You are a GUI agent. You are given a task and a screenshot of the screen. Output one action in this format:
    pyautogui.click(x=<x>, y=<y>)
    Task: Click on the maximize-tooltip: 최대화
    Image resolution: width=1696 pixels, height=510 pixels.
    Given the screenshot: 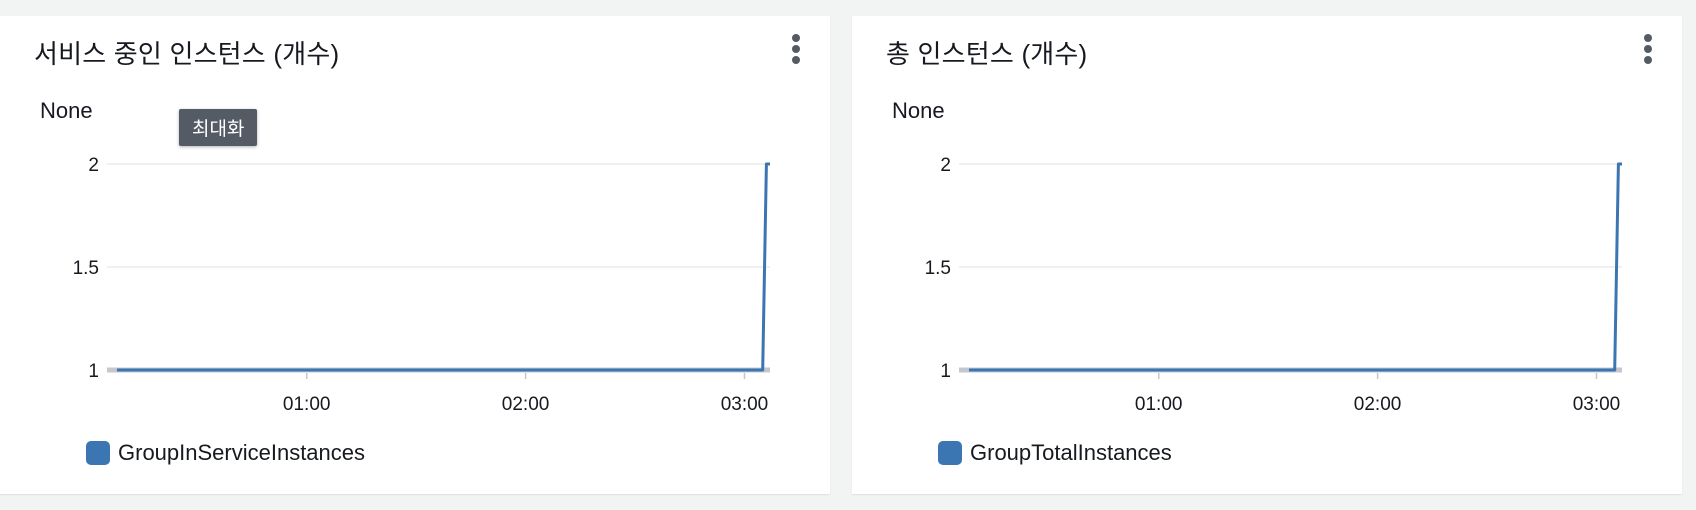 What is the action you would take?
    pyautogui.click(x=218, y=127)
    